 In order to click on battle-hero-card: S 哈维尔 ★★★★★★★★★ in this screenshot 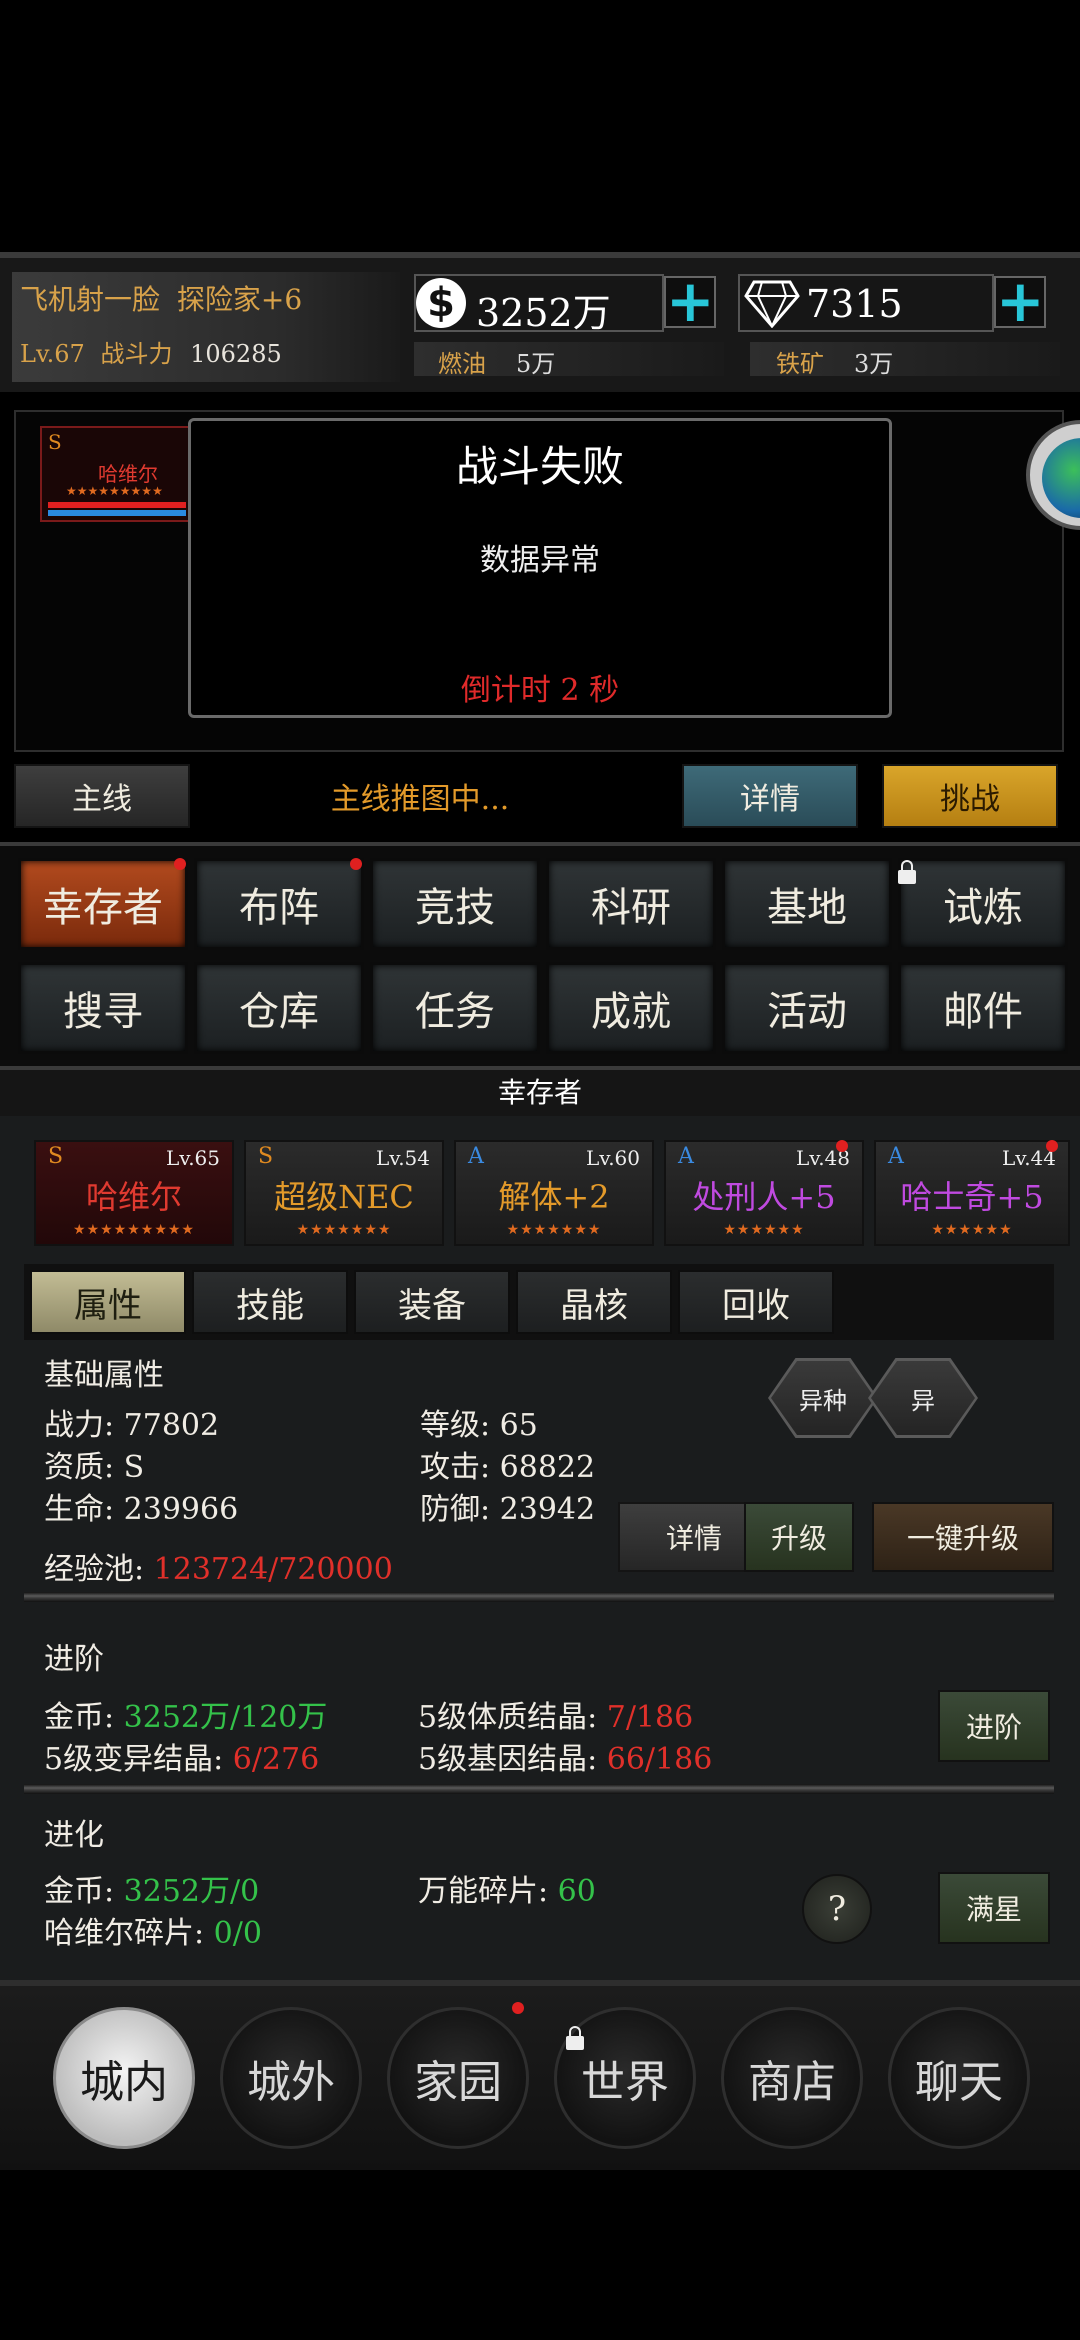, I will do `click(115, 474)`.